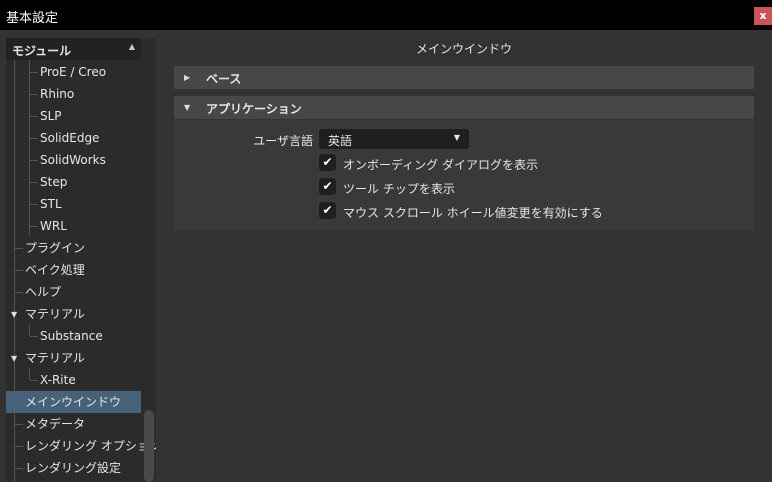 The image size is (772, 482). I want to click on scroll-wheel-label: マウス スクロール ホイール値変更を有効にする, so click(473, 213).